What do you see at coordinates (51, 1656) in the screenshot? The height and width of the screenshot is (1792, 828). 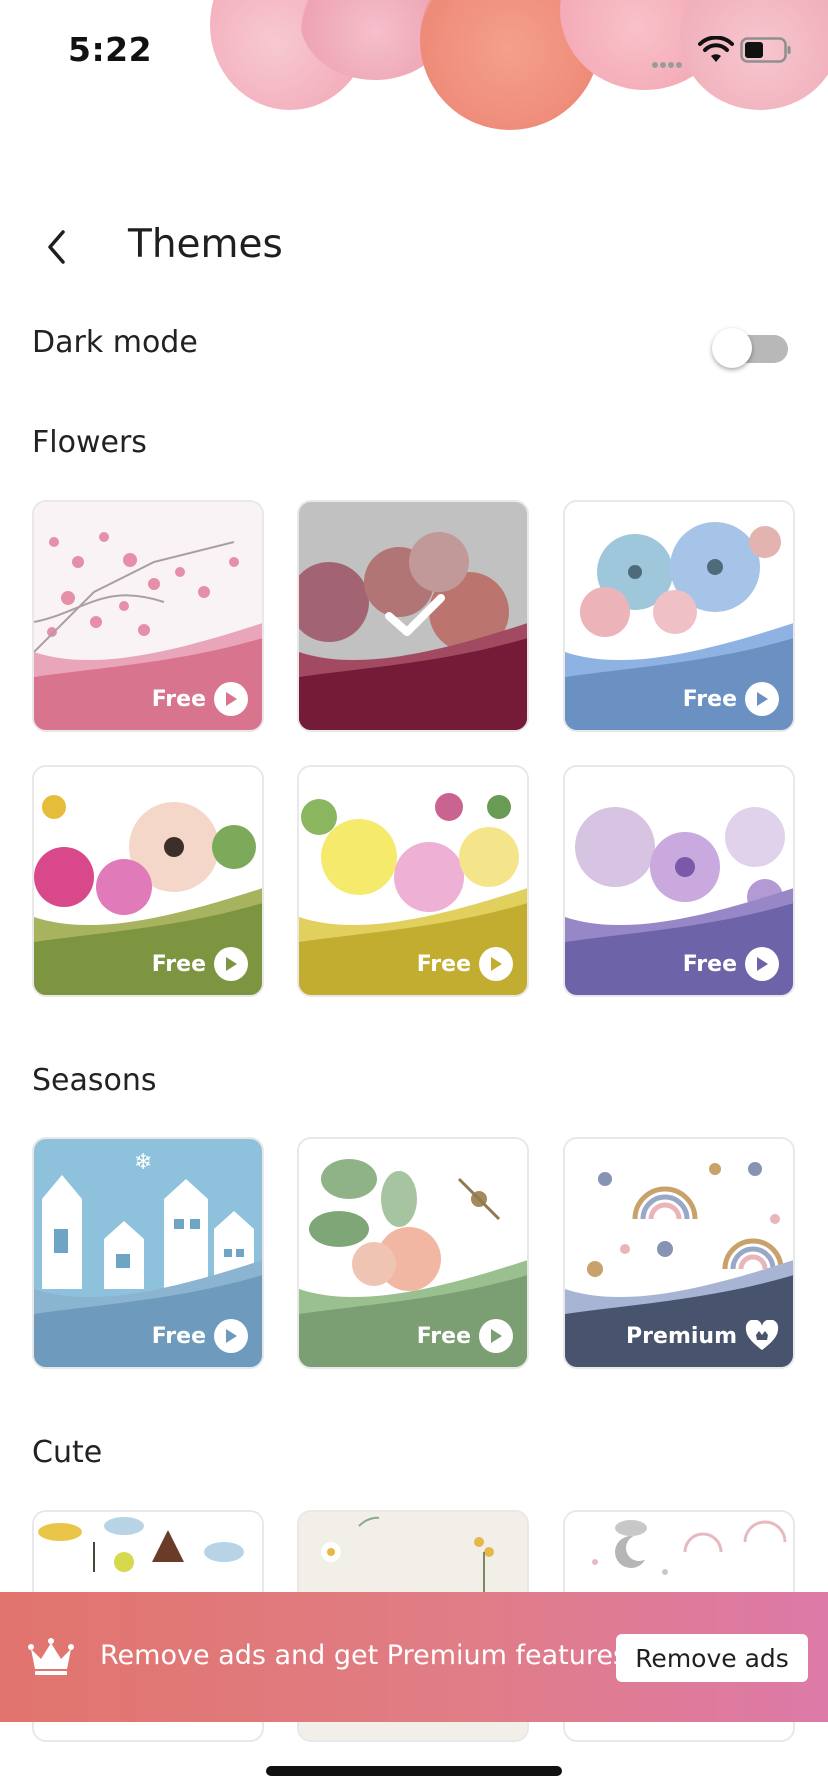 I see `crown-icon` at bounding box center [51, 1656].